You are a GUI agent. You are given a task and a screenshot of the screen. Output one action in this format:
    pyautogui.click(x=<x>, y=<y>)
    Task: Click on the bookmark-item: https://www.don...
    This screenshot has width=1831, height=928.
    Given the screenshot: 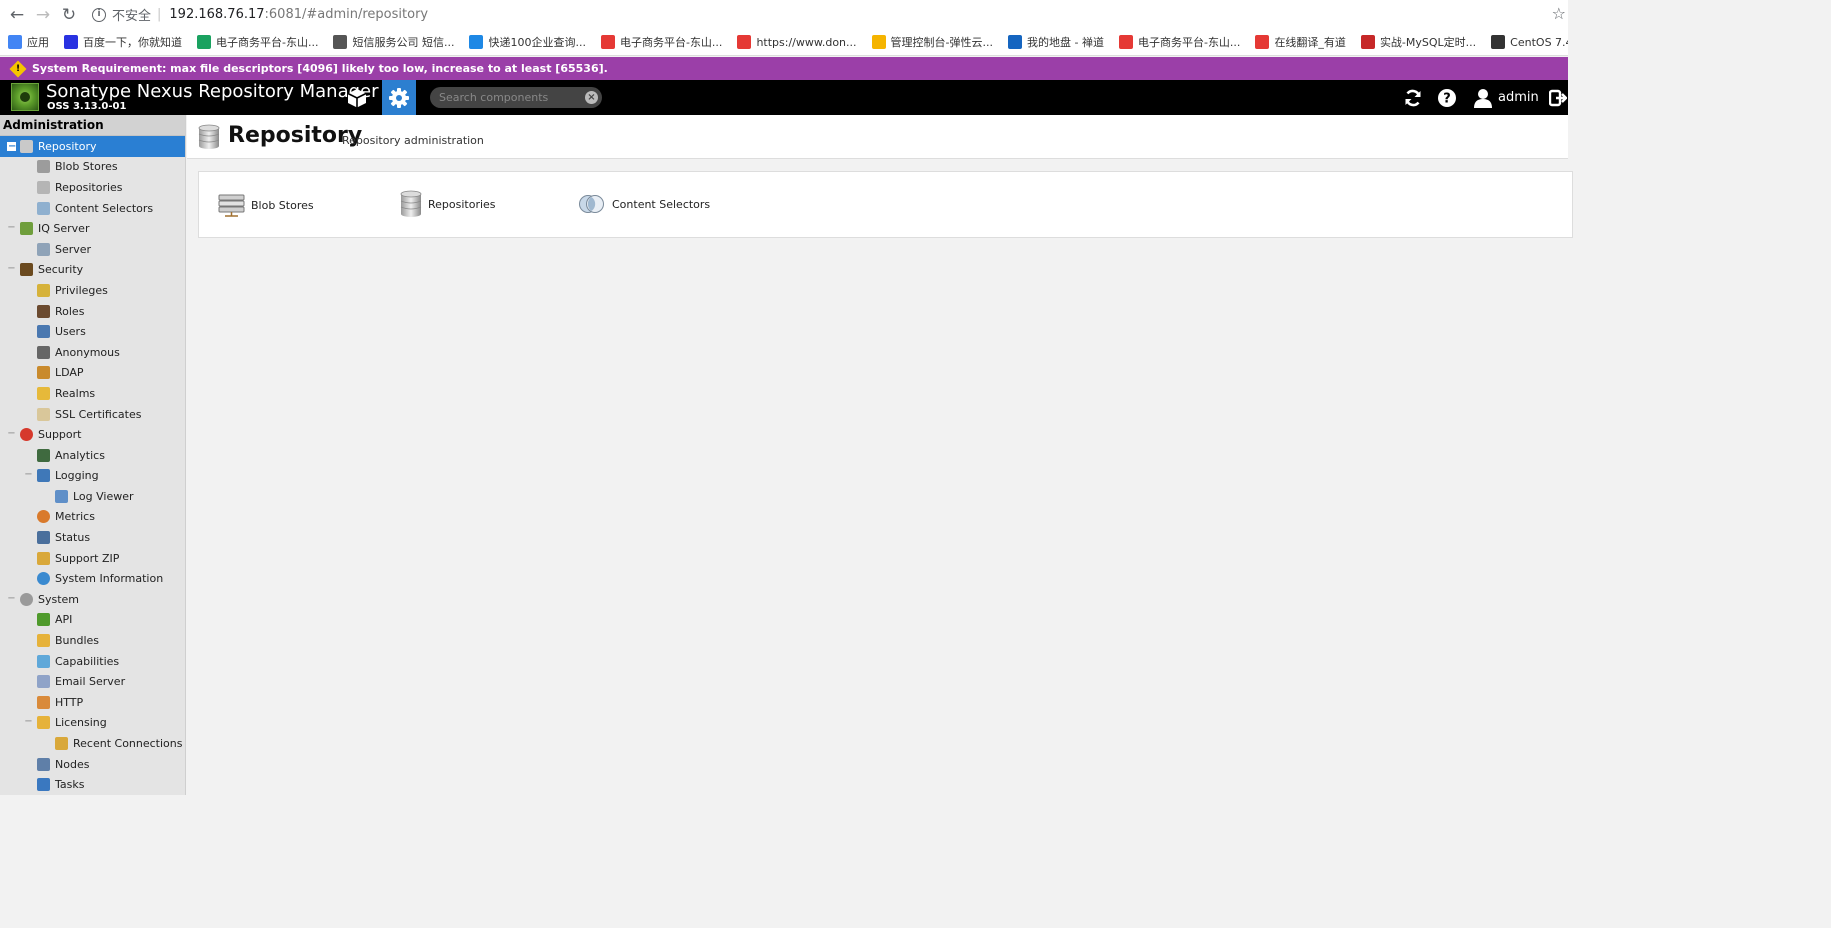 What is the action you would take?
    pyautogui.click(x=797, y=42)
    